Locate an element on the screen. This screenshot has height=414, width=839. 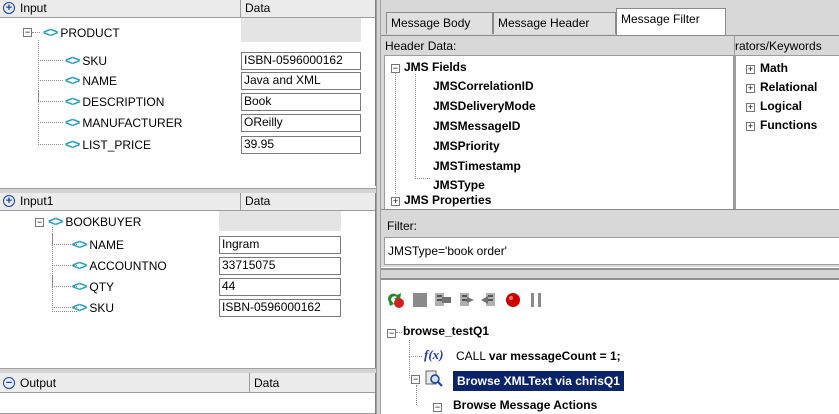
tree-node-relational: Relational is located at coordinates (788, 87).